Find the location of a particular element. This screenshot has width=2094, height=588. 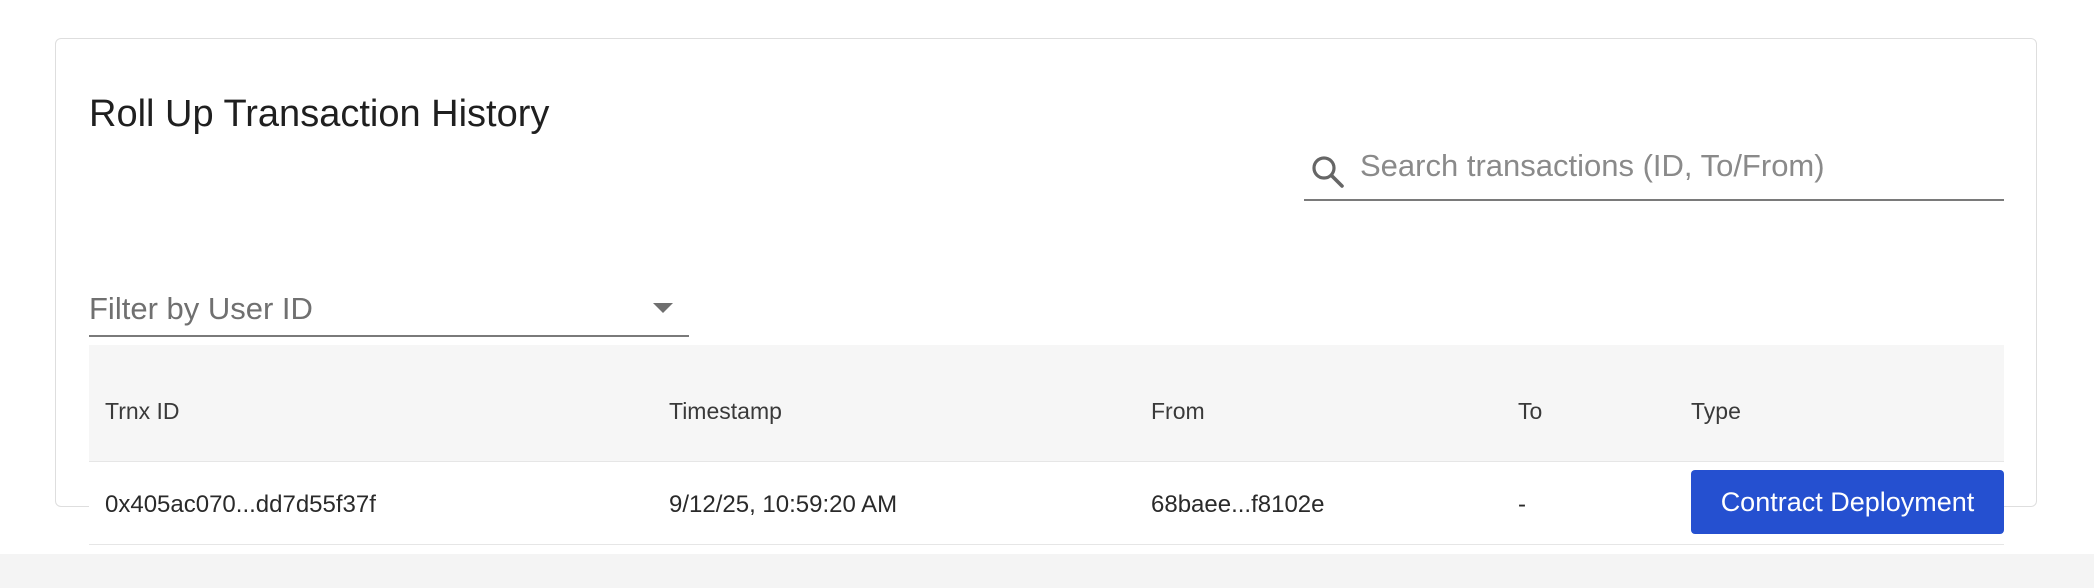

cell-to: - is located at coordinates (1522, 504).